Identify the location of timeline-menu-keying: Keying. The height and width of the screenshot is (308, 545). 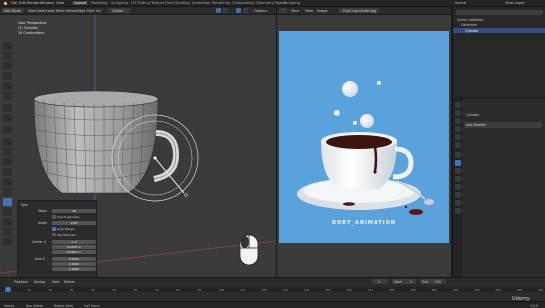
(39, 282).